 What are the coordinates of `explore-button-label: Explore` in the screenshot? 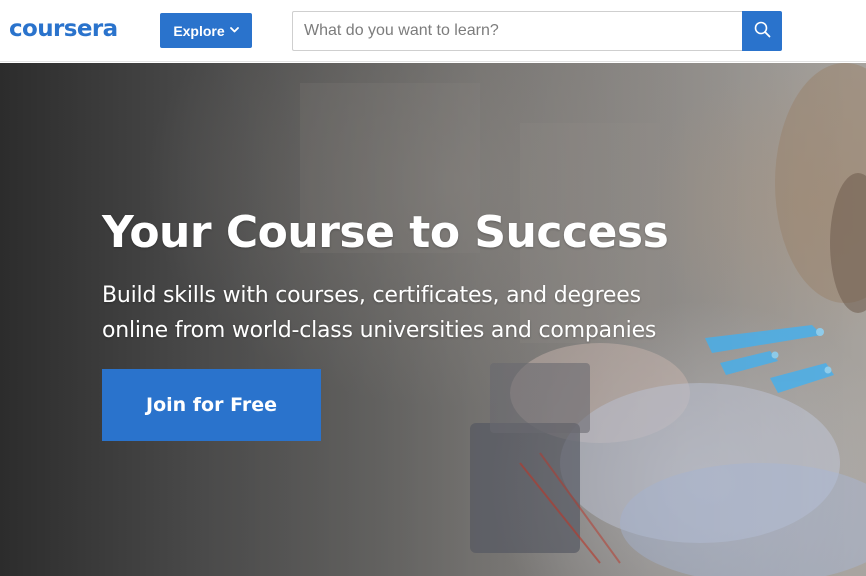 It's located at (199, 30).